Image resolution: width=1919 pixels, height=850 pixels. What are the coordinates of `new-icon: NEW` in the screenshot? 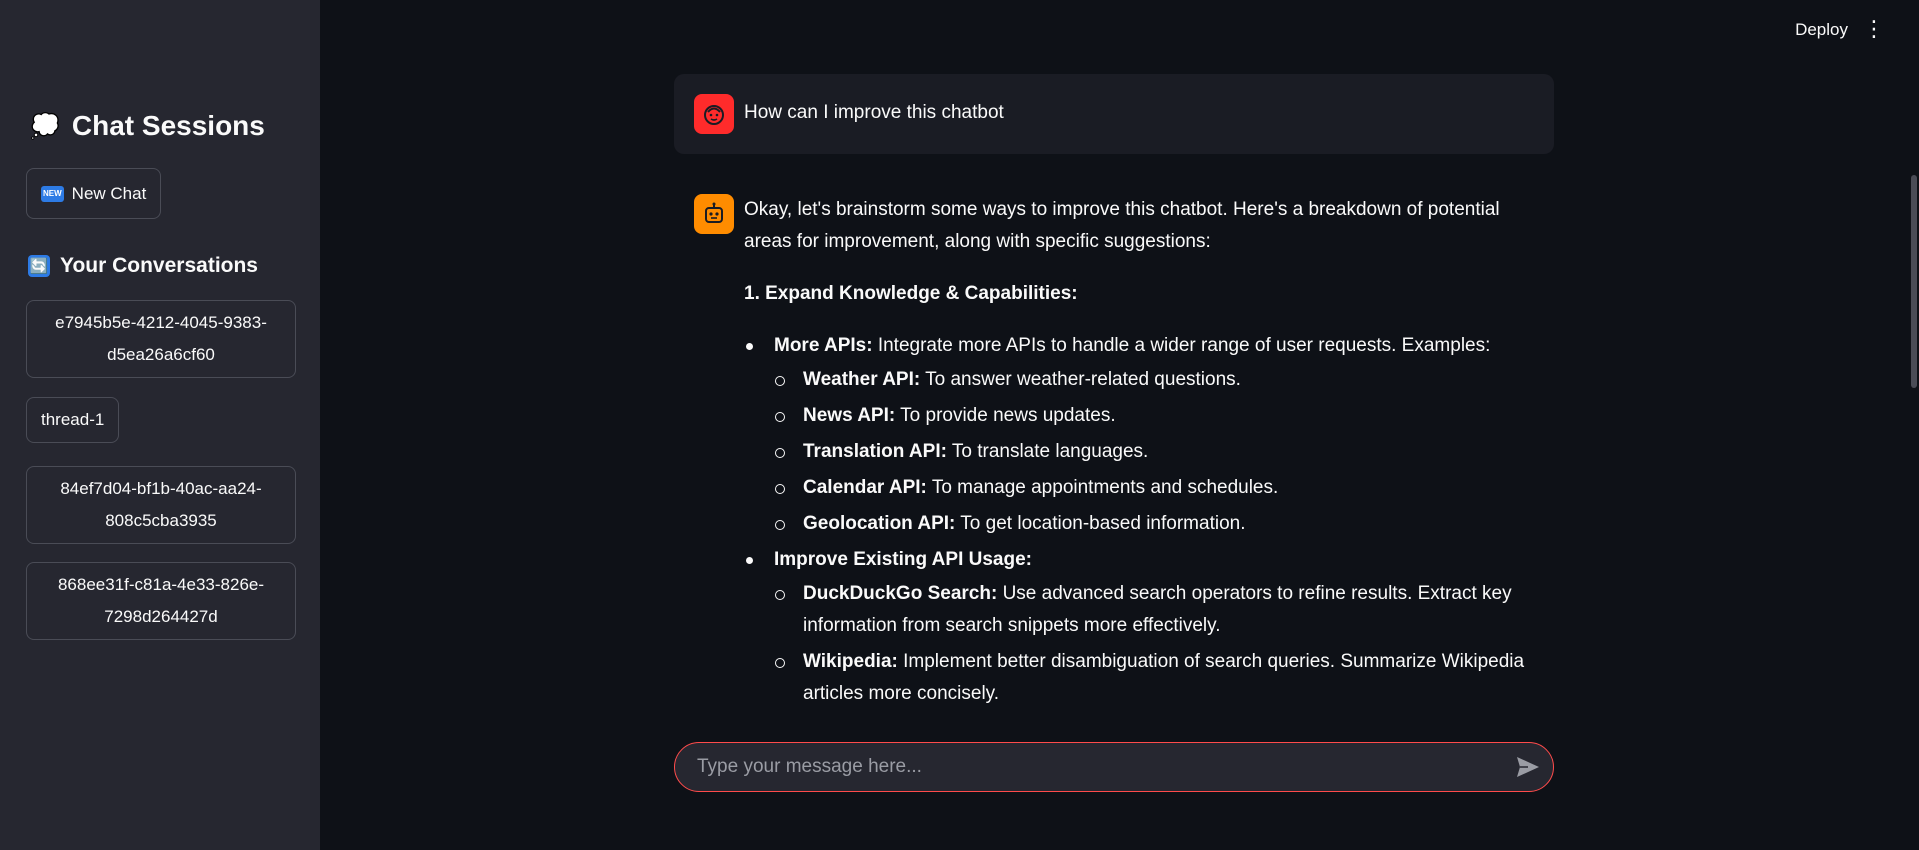 It's located at (52, 193).